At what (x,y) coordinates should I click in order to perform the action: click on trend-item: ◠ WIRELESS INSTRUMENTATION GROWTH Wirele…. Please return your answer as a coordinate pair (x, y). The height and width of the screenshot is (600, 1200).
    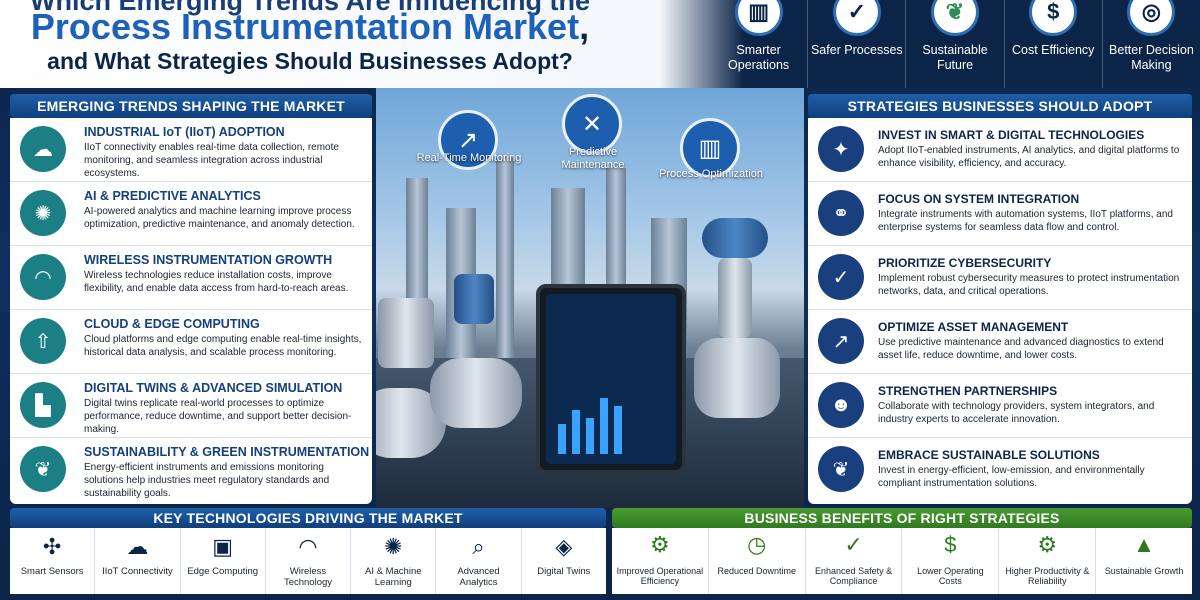
    Looking at the image, I should click on (191, 278).